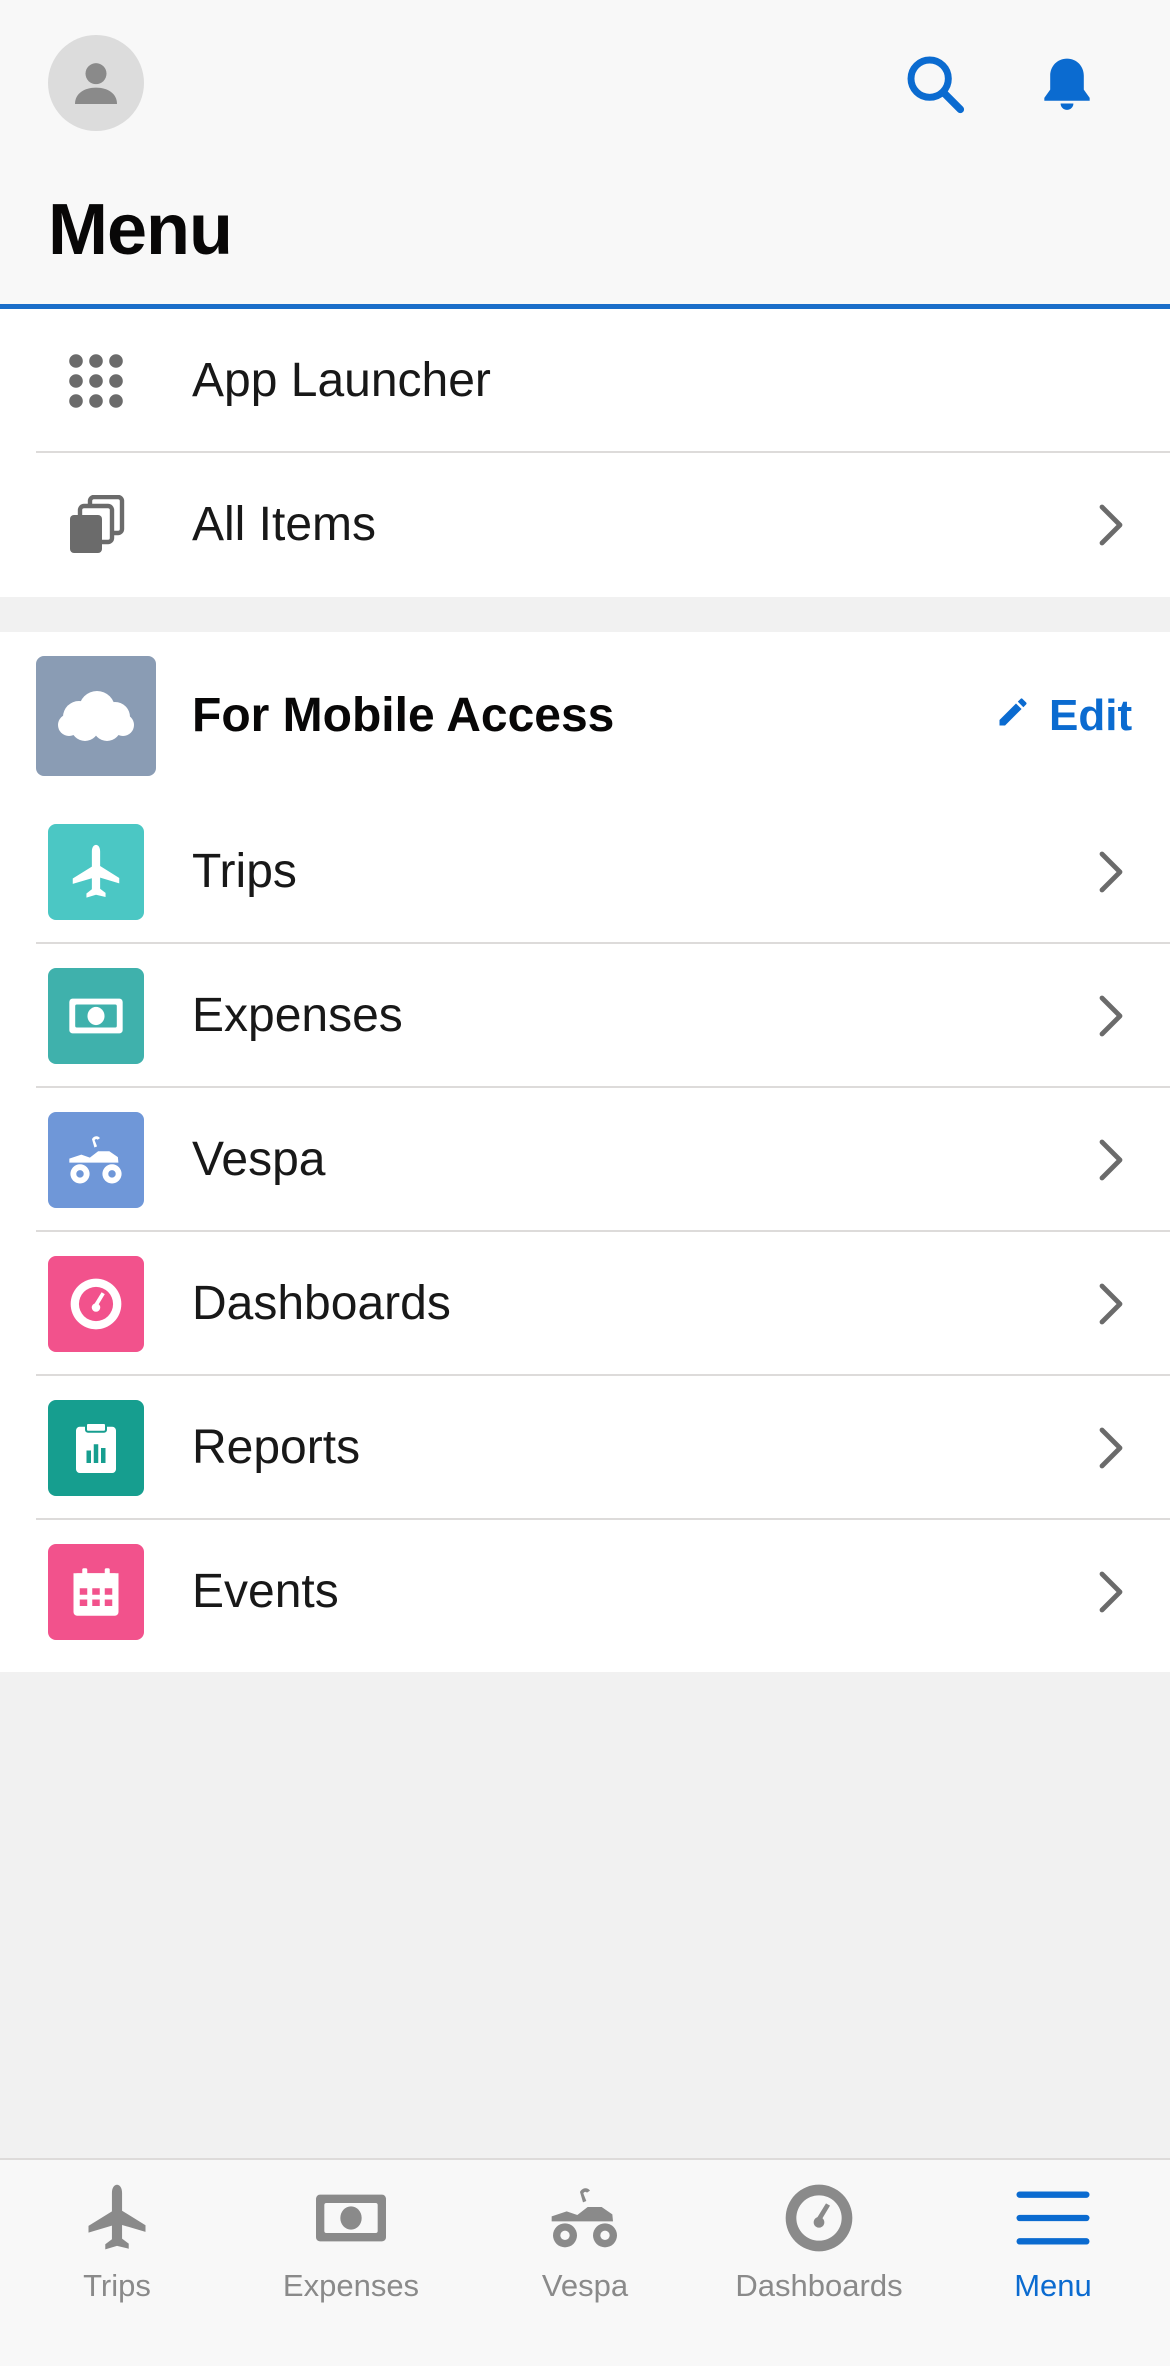 The width and height of the screenshot is (1170, 2366). I want to click on tab-label: Expenses, so click(351, 2285).